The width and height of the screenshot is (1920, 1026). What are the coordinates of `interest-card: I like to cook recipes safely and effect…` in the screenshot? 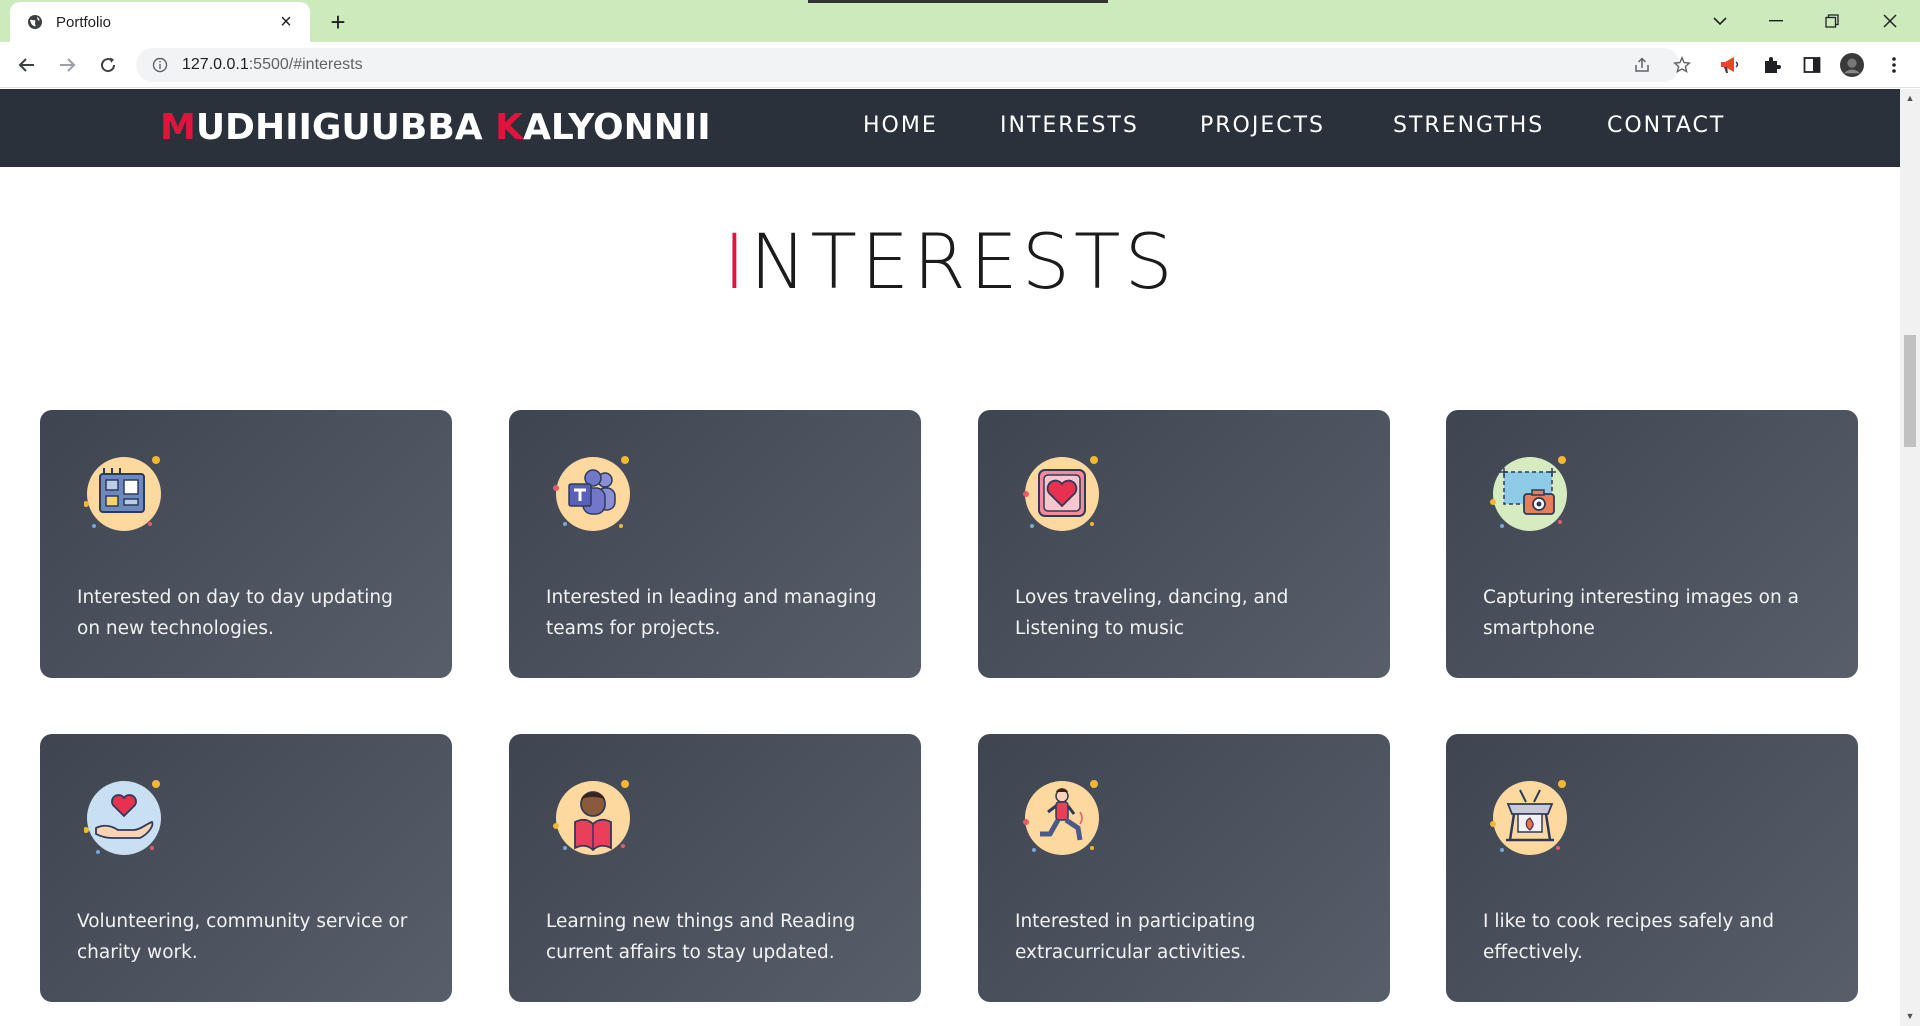 It's located at (1652, 868).